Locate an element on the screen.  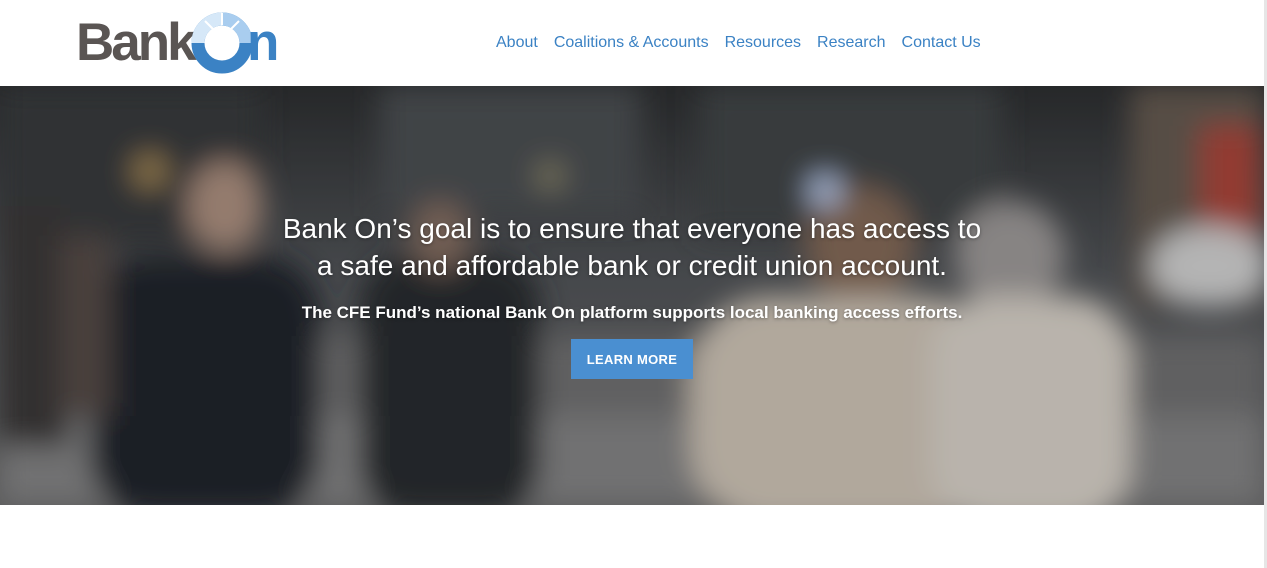
logo-wordmark-bank: Bank is located at coordinates (136, 42).